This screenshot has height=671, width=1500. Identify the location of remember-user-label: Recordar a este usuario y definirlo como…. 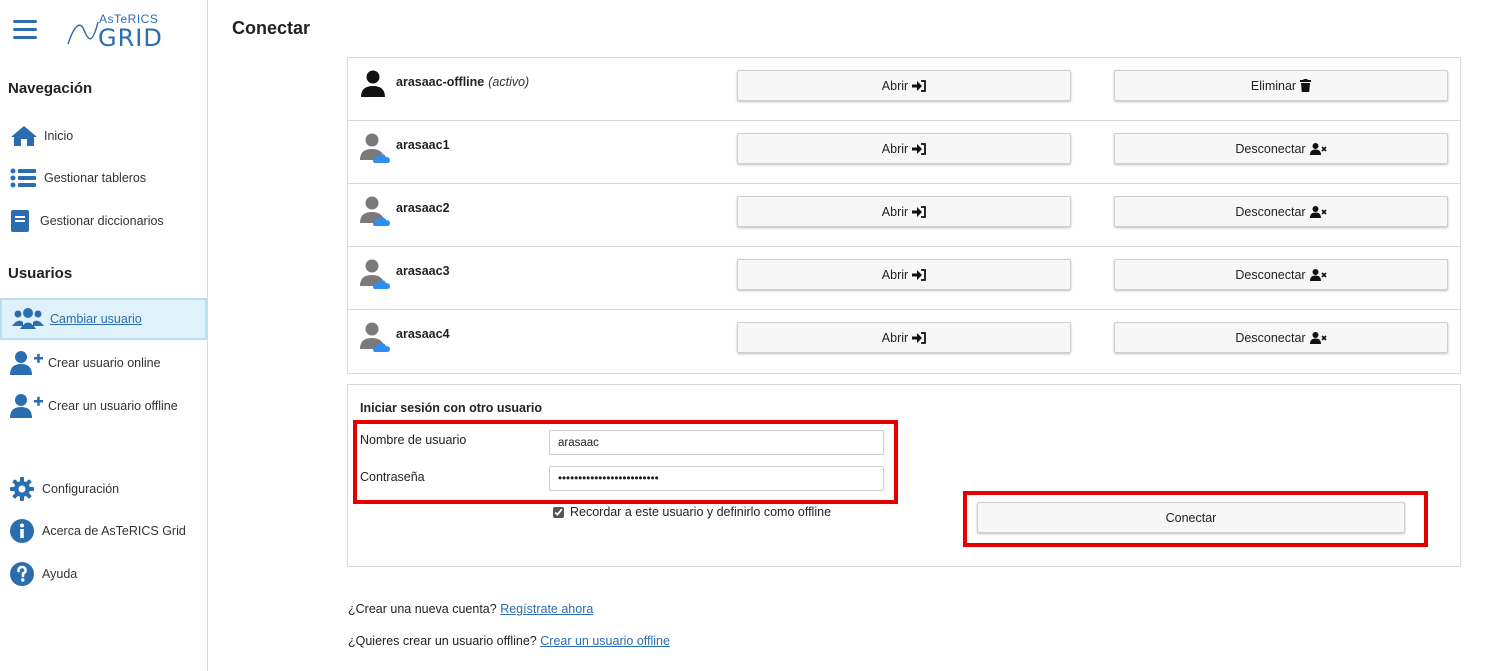
(701, 512).